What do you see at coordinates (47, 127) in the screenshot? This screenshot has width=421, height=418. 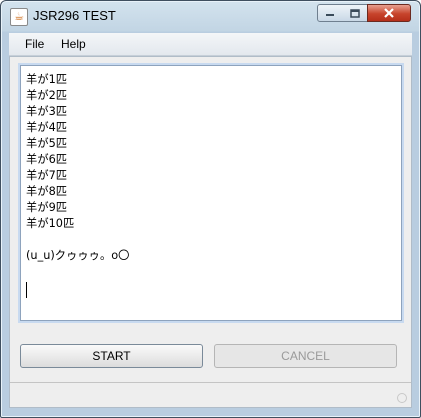 I see `output-line: 羊が4匹` at bounding box center [47, 127].